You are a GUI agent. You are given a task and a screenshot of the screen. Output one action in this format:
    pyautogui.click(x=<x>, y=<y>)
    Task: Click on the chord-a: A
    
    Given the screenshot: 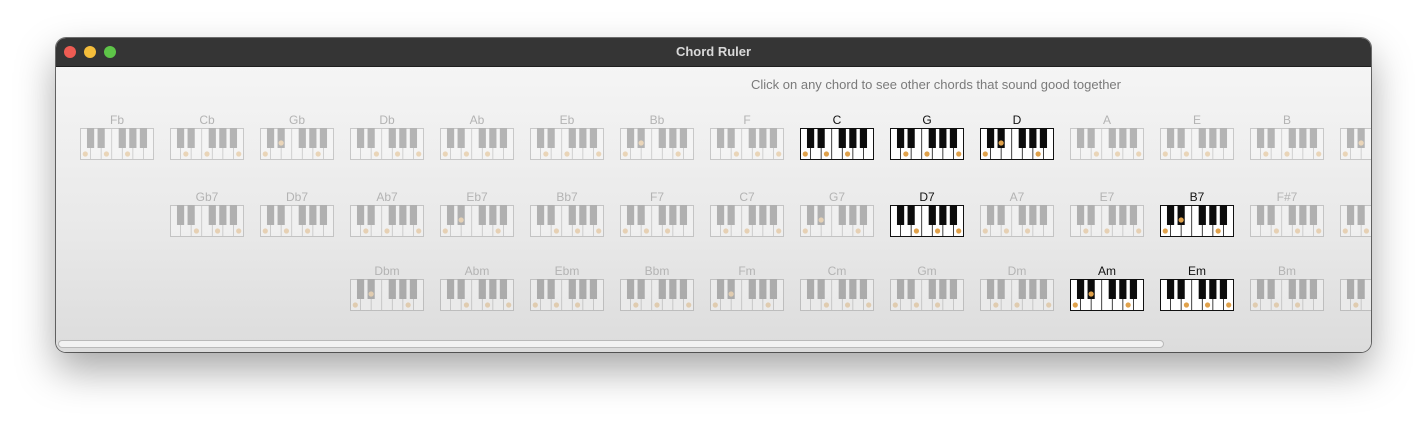 What is the action you would take?
    pyautogui.click(x=1107, y=138)
    